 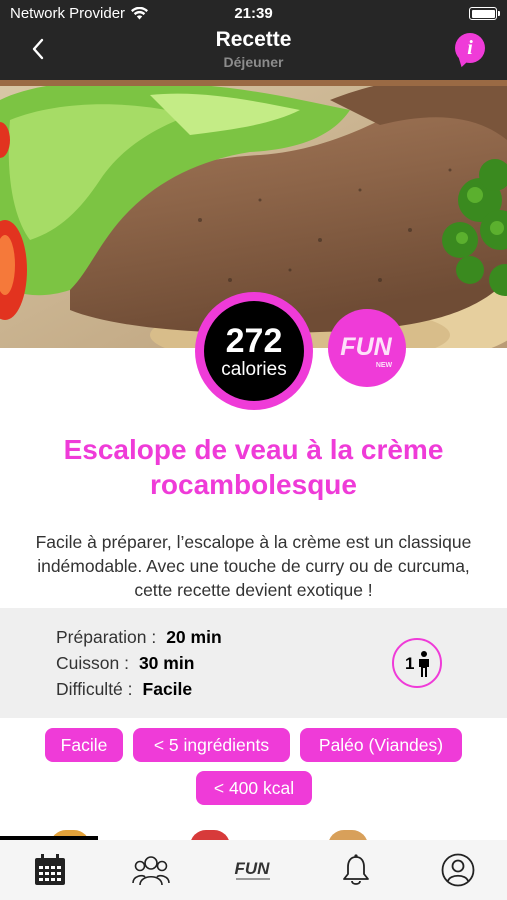 I want to click on info-icon: i, so click(x=470, y=48).